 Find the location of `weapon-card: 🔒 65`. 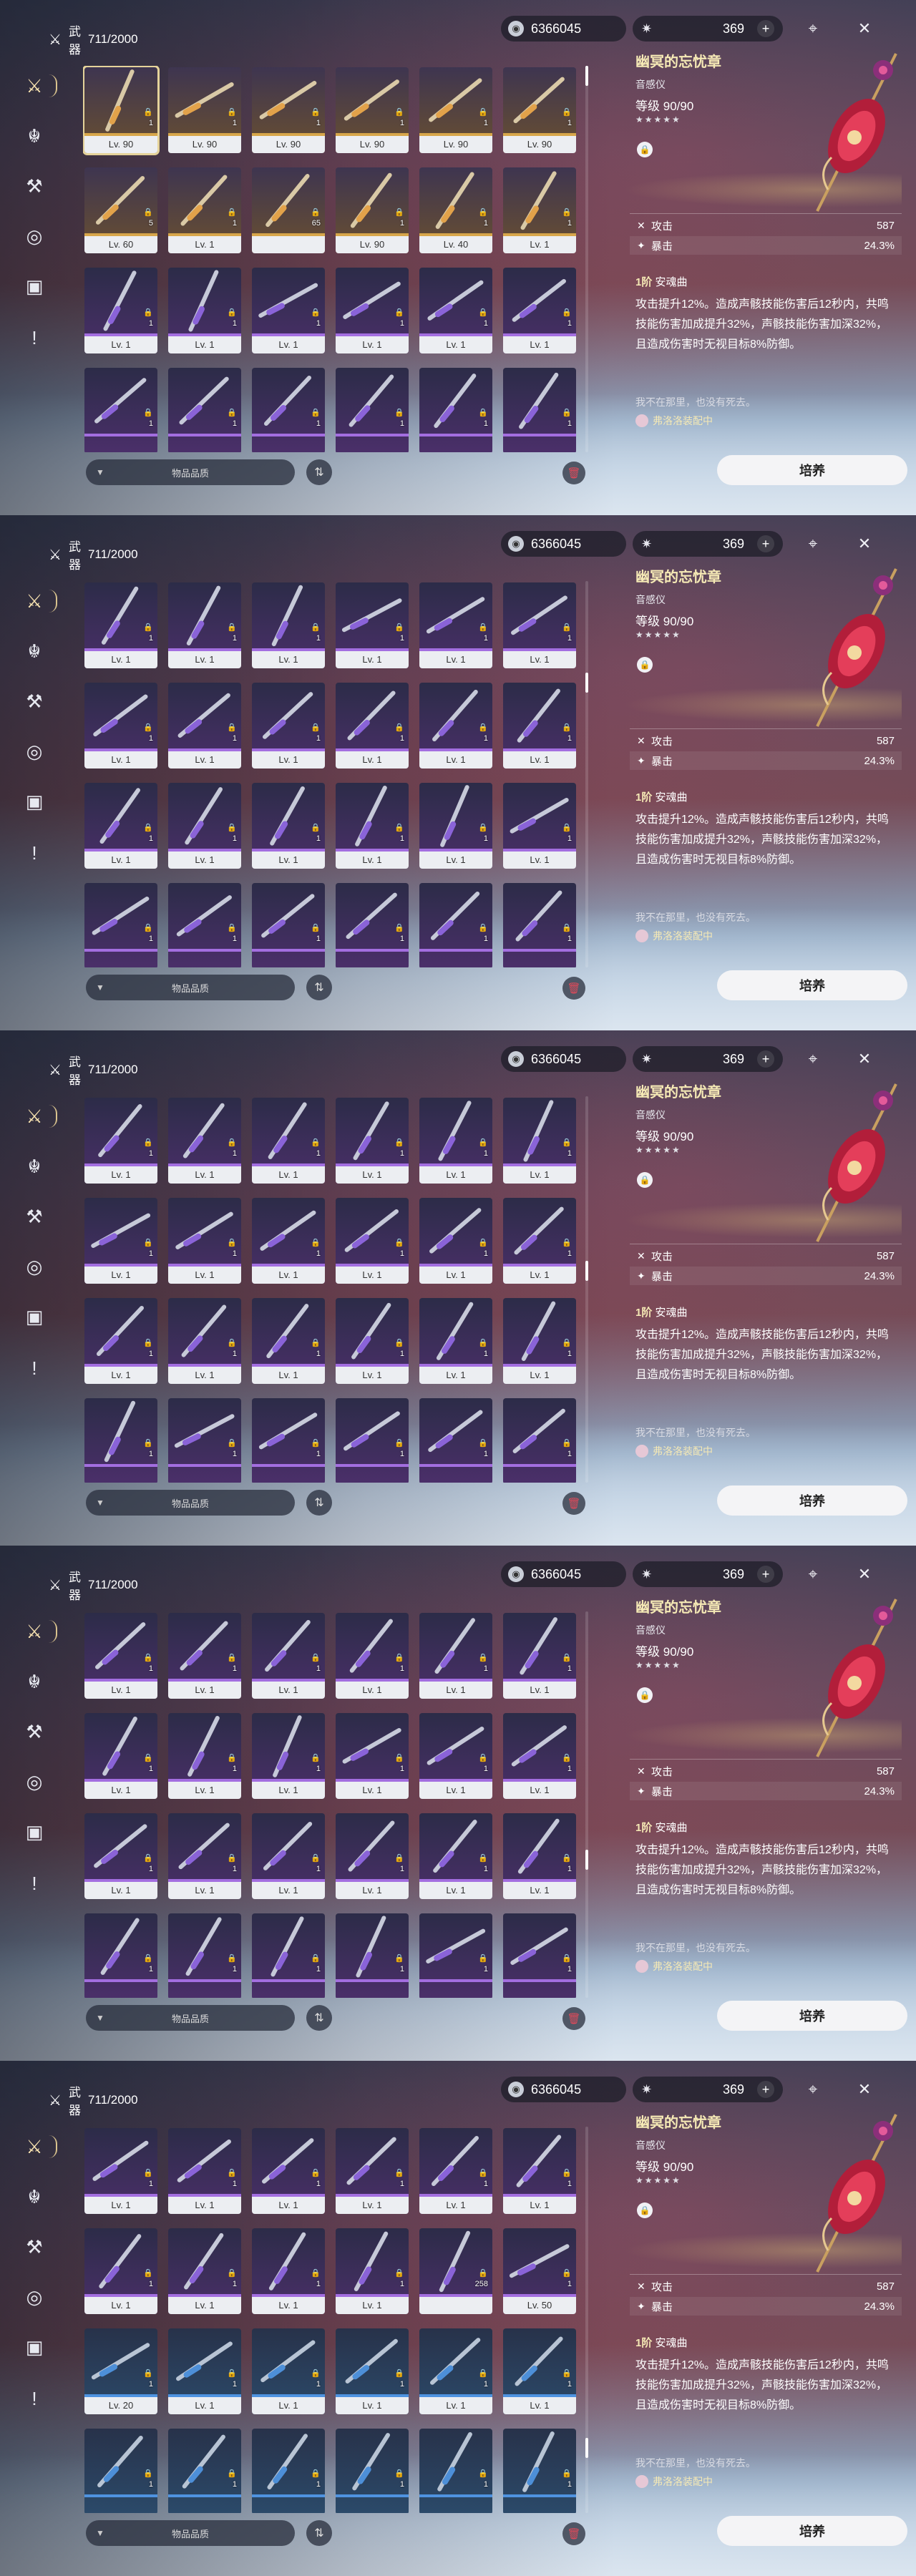

weapon-card: 🔒 65 is located at coordinates (288, 210).